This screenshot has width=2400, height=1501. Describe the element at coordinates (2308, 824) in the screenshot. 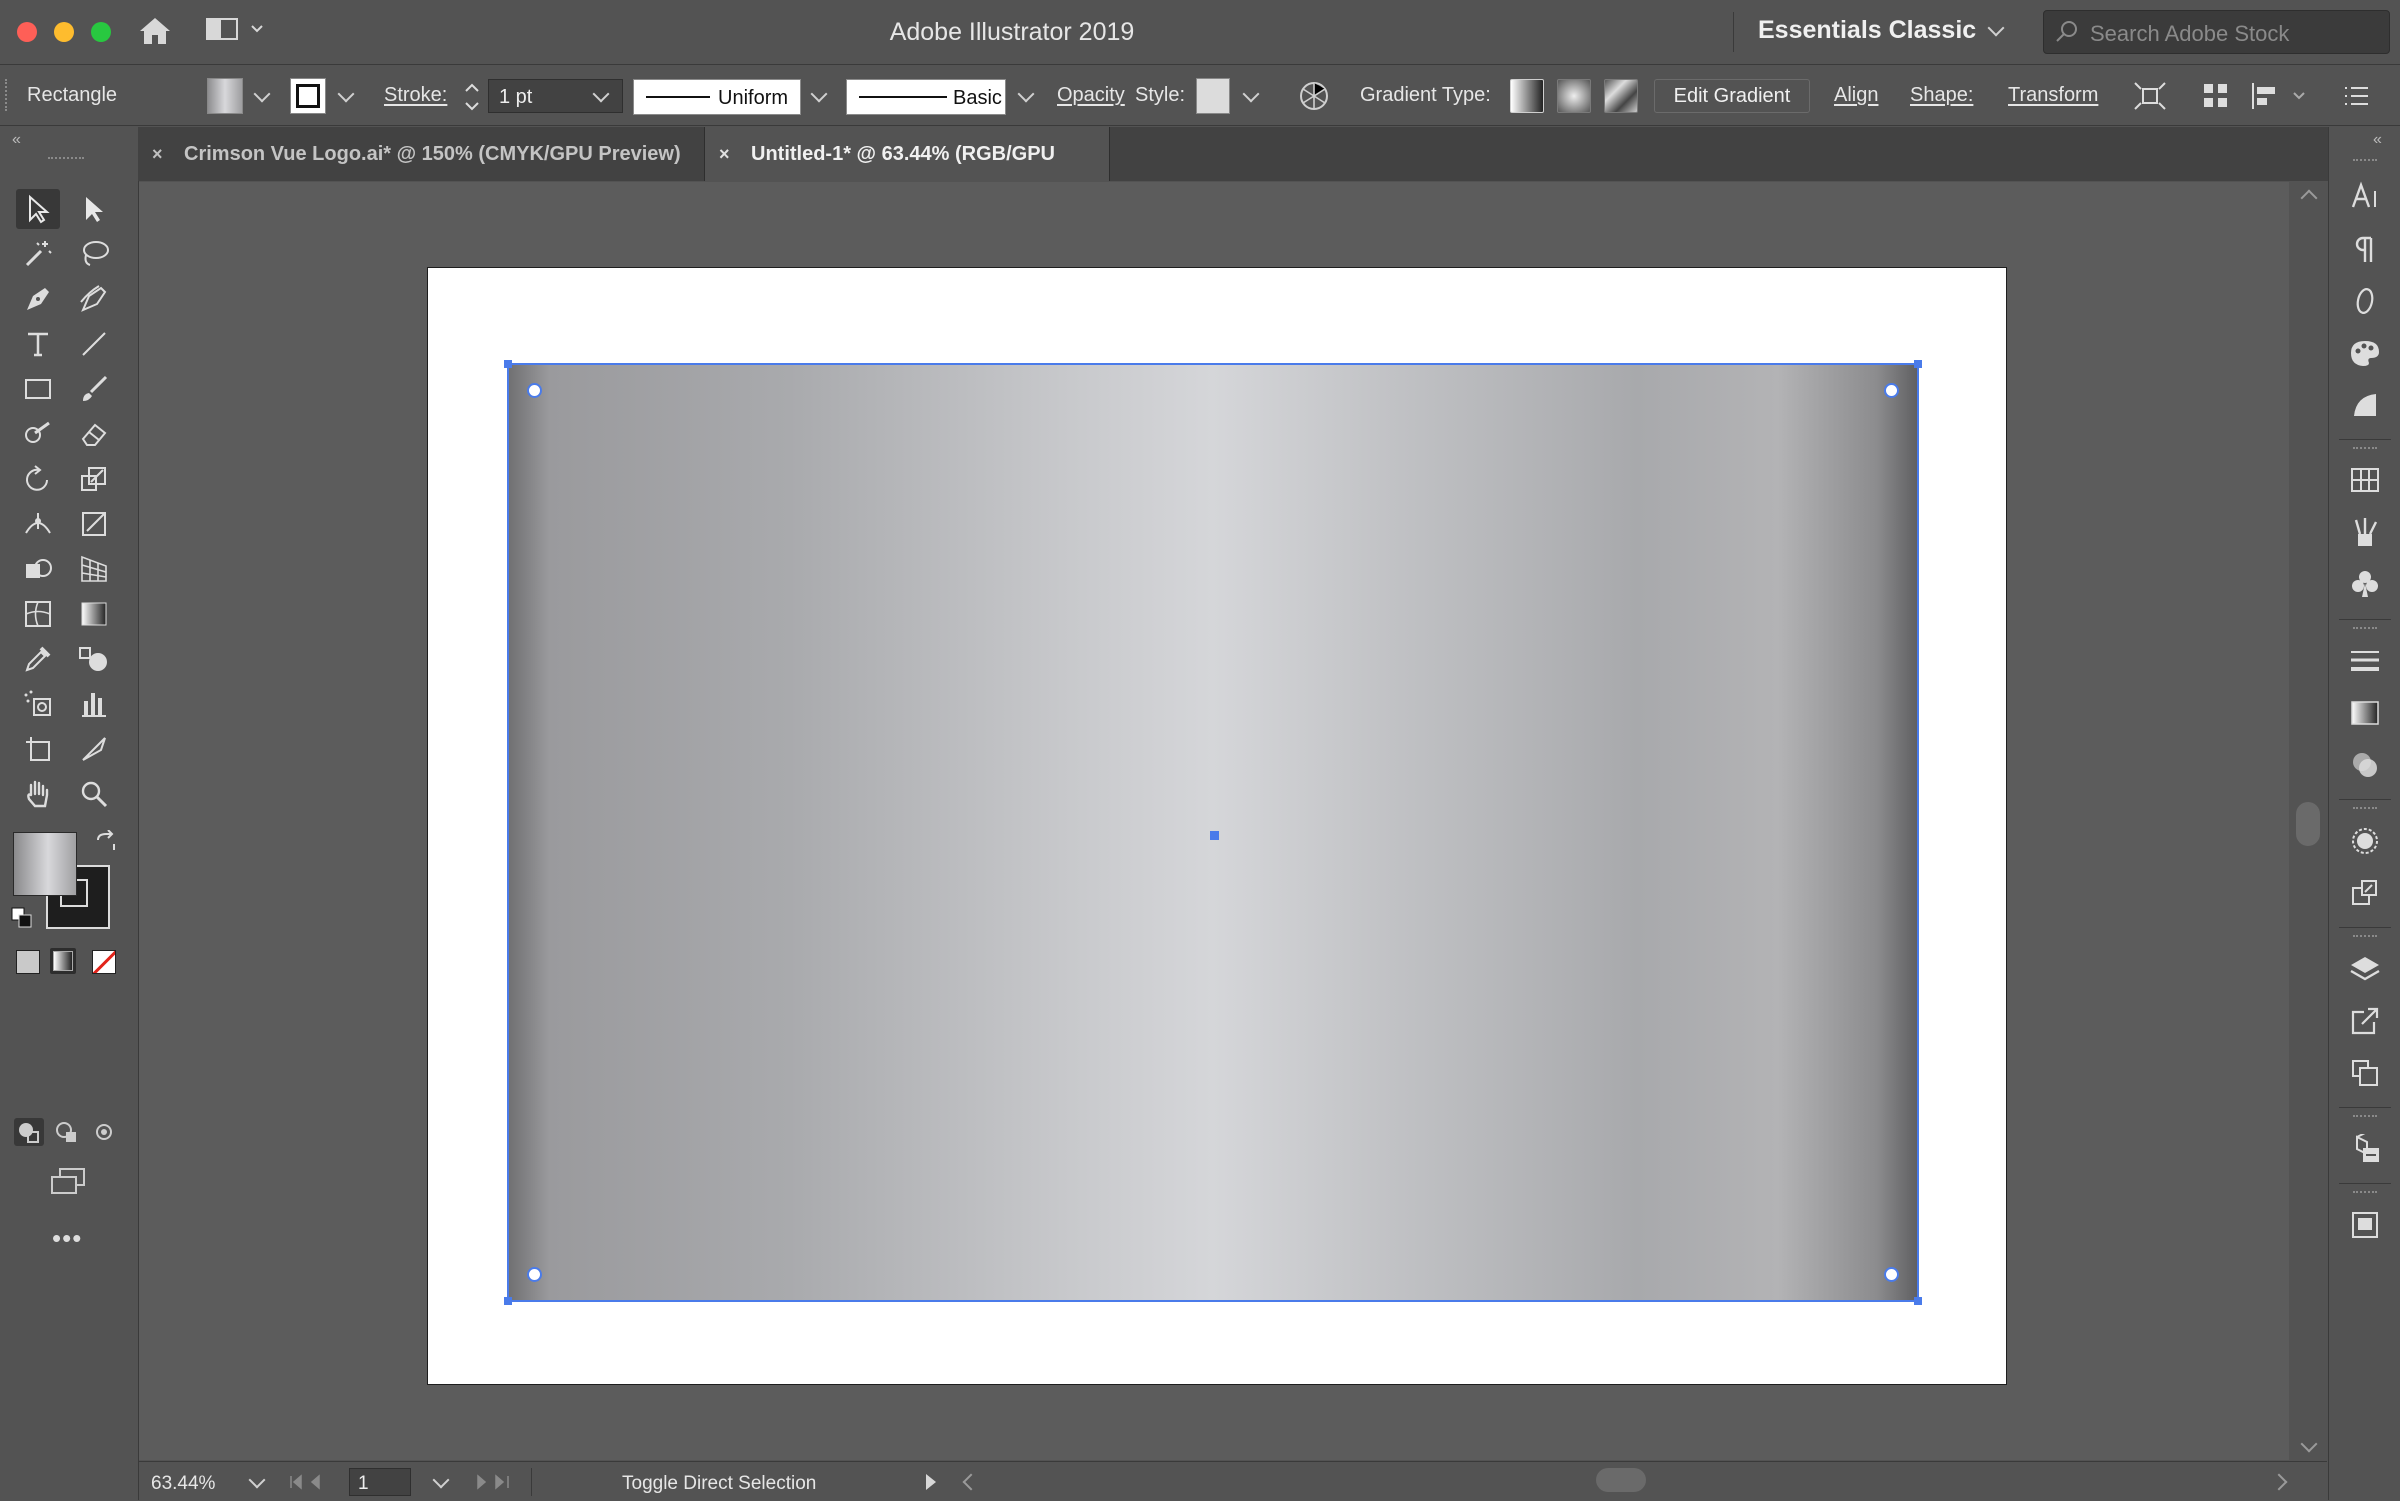

I see `vertical-scroll-thumb` at that location.